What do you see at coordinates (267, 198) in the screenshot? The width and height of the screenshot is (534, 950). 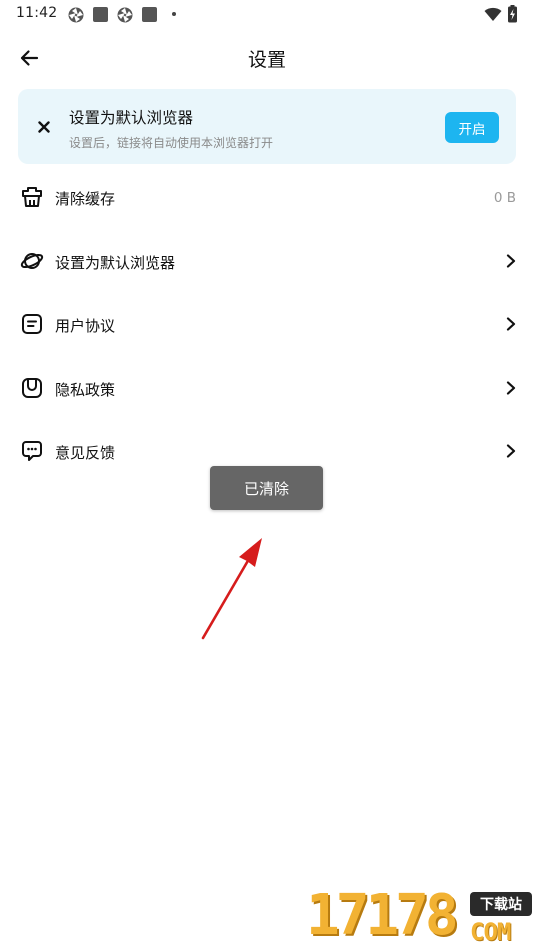 I see `menu-item-clear-cache: 清除缓存 0 B` at bounding box center [267, 198].